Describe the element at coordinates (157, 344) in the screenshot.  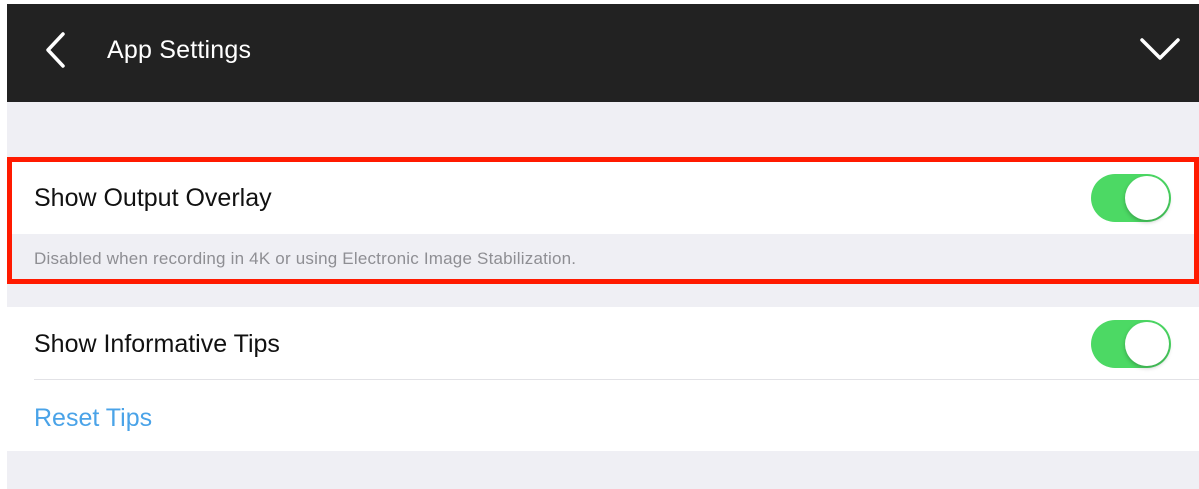
I see `setting-label-informative-tips: Show Informative Tips` at that location.